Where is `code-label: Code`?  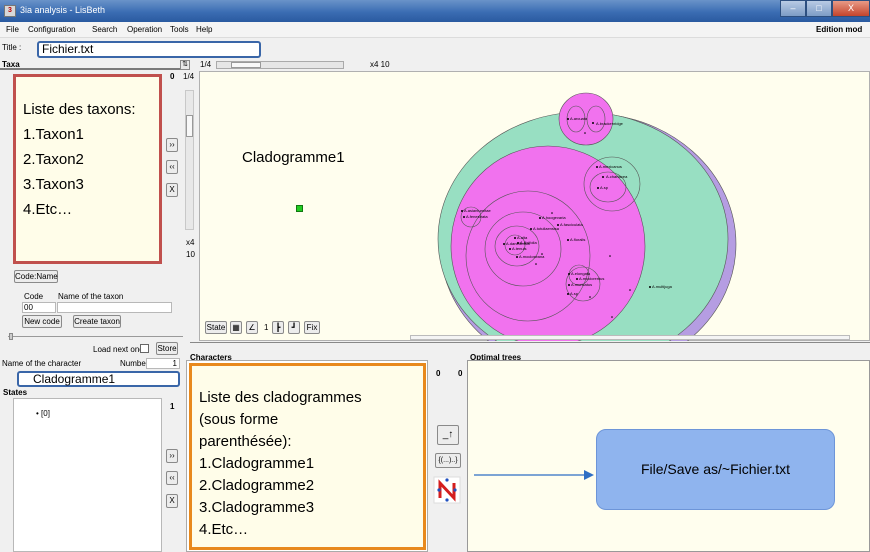 code-label: Code is located at coordinates (34, 296).